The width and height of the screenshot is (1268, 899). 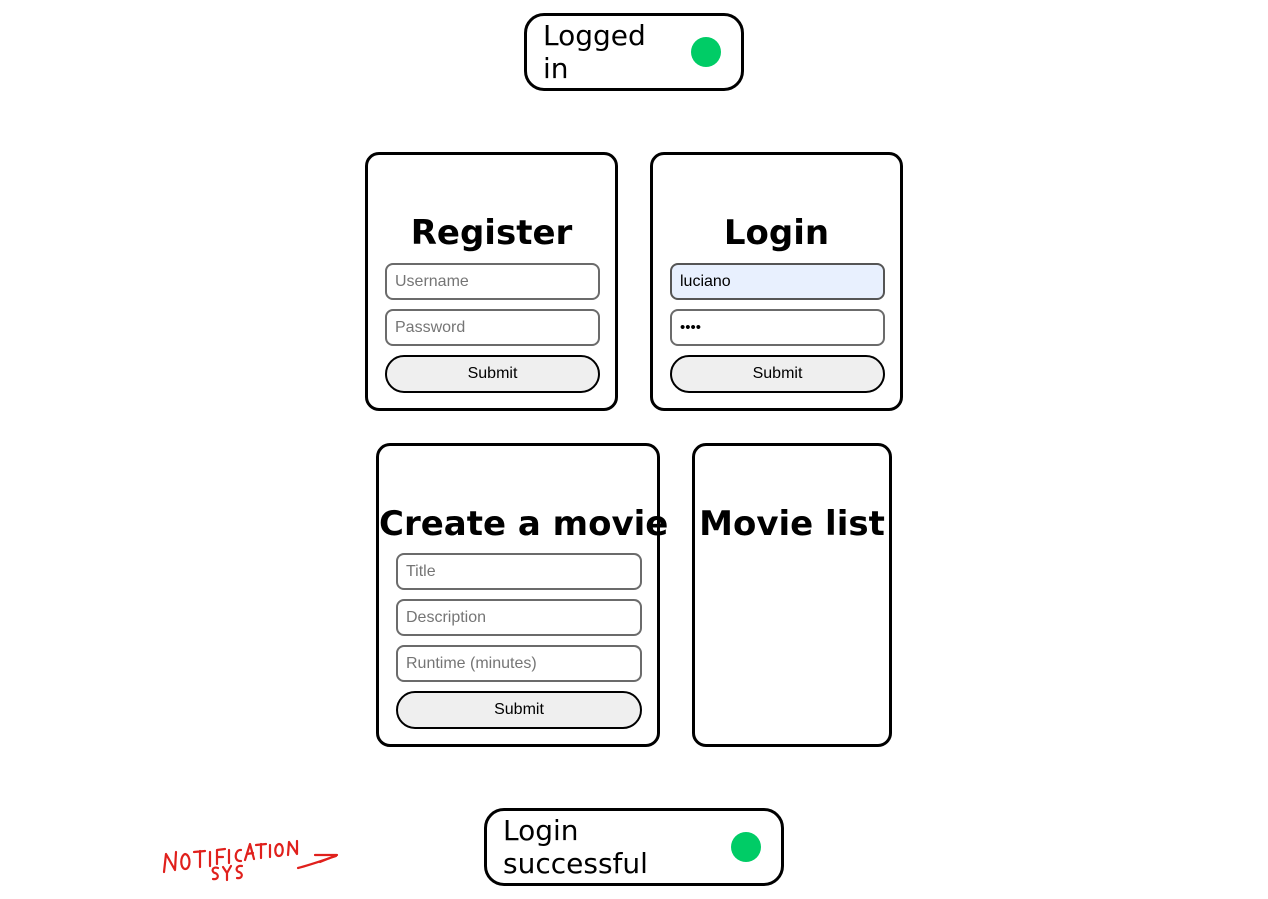 I want to click on notification-toast: Login successful, so click(x=634, y=847).